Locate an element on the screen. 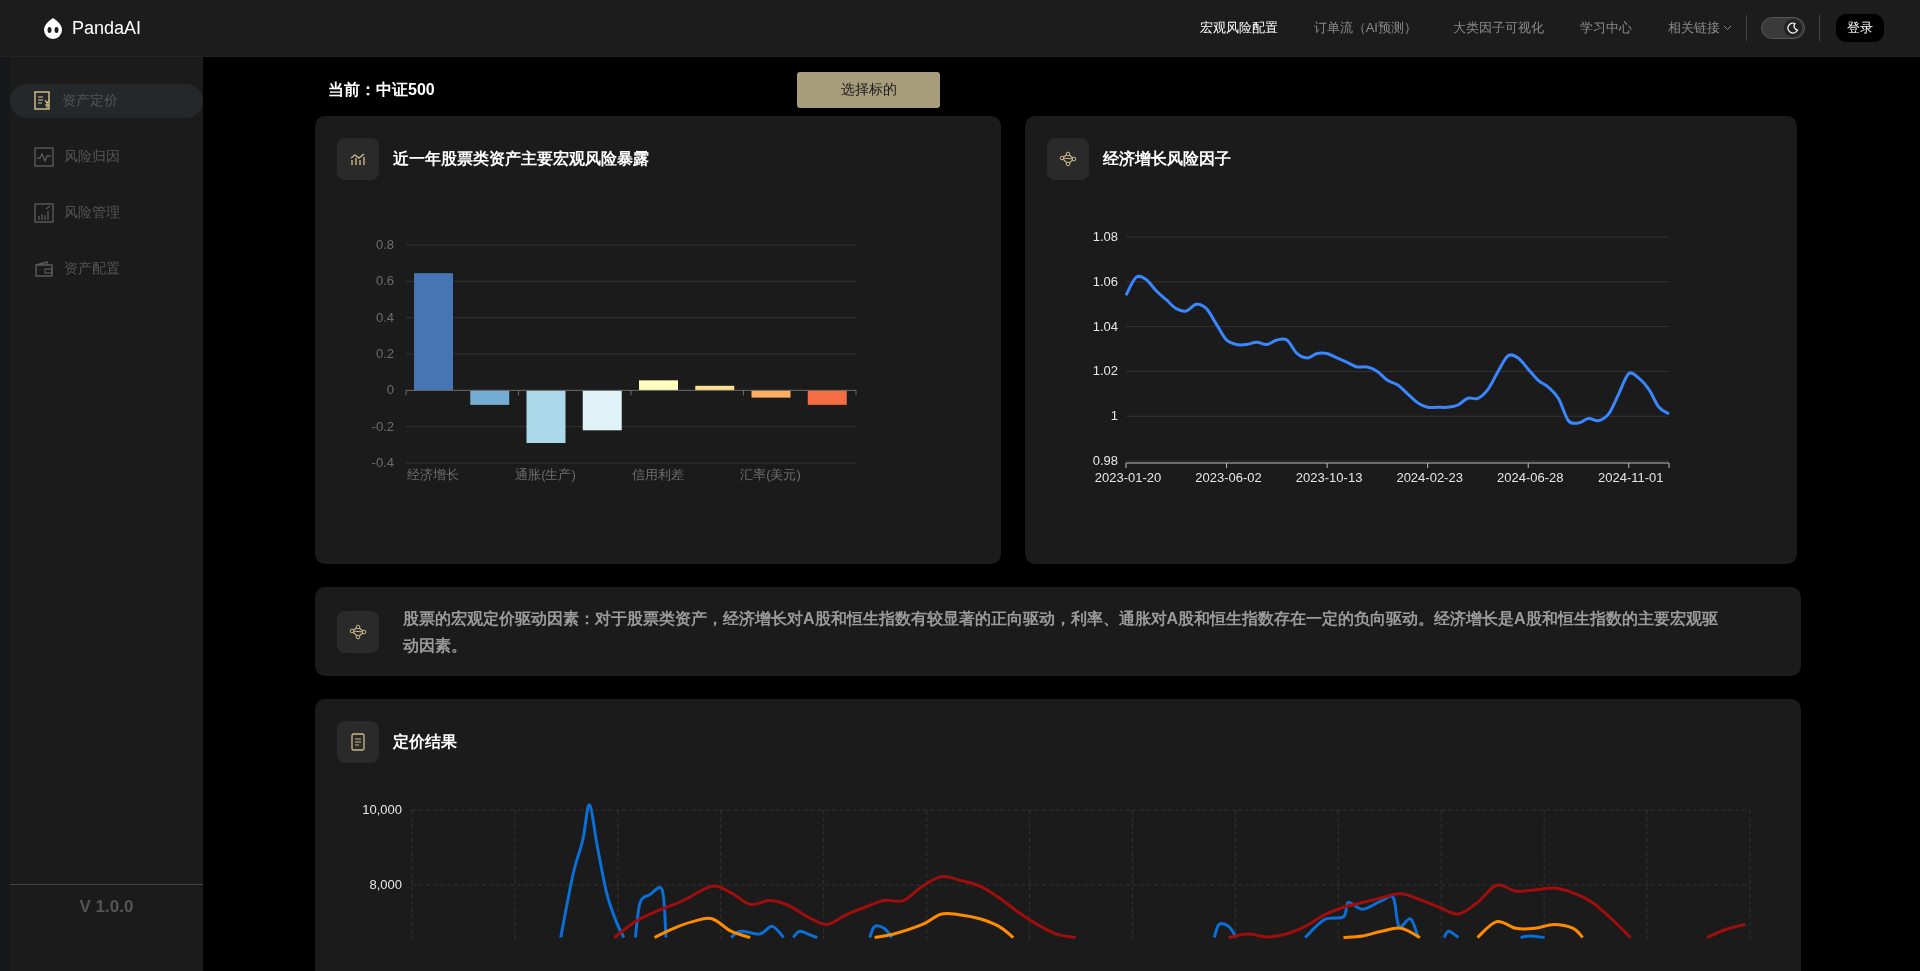 This screenshot has height=971, width=1920. nav-link: 大类因子可视化 is located at coordinates (1498, 28).